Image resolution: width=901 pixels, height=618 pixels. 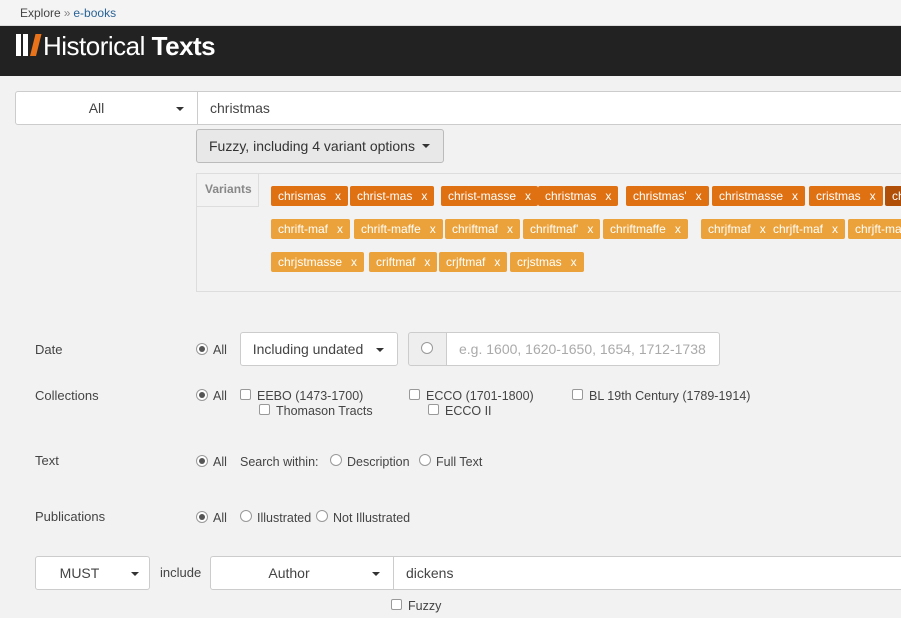 I want to click on text-all-label: All, so click(x=220, y=462).